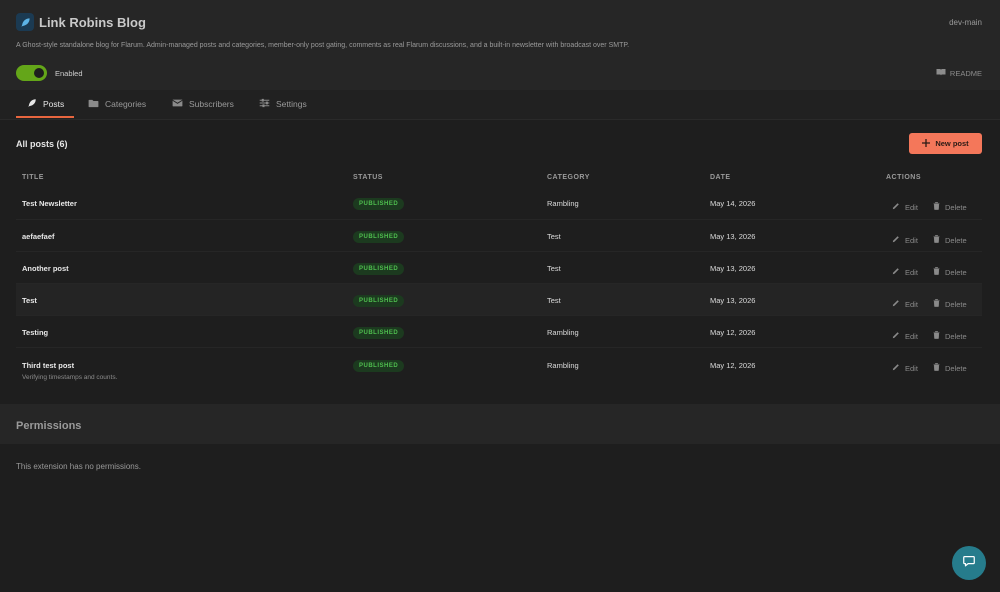 The height and width of the screenshot is (592, 1000). I want to click on toggle-knob, so click(39, 73).